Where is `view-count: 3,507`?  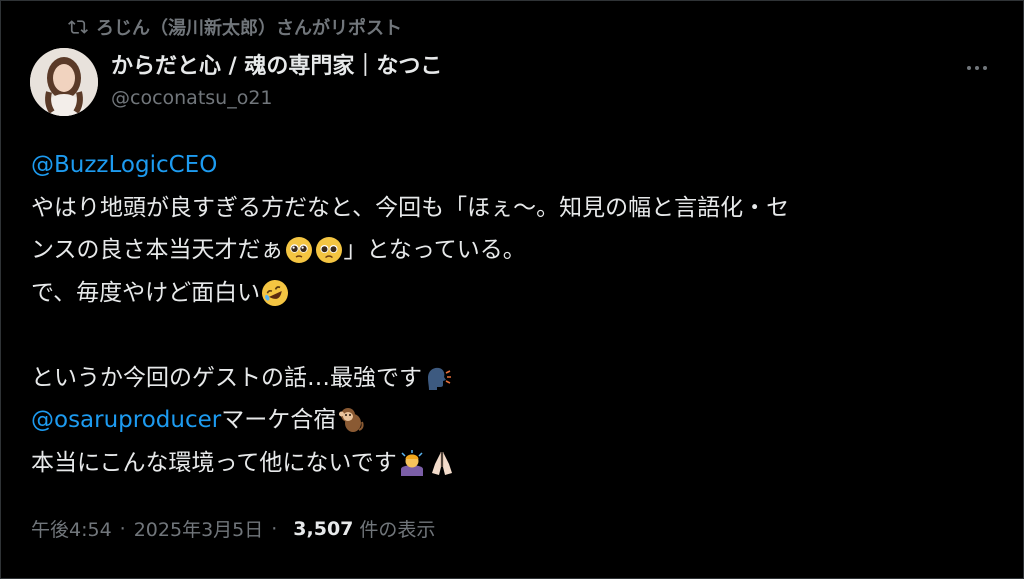 view-count: 3,507 is located at coordinates (323, 529).